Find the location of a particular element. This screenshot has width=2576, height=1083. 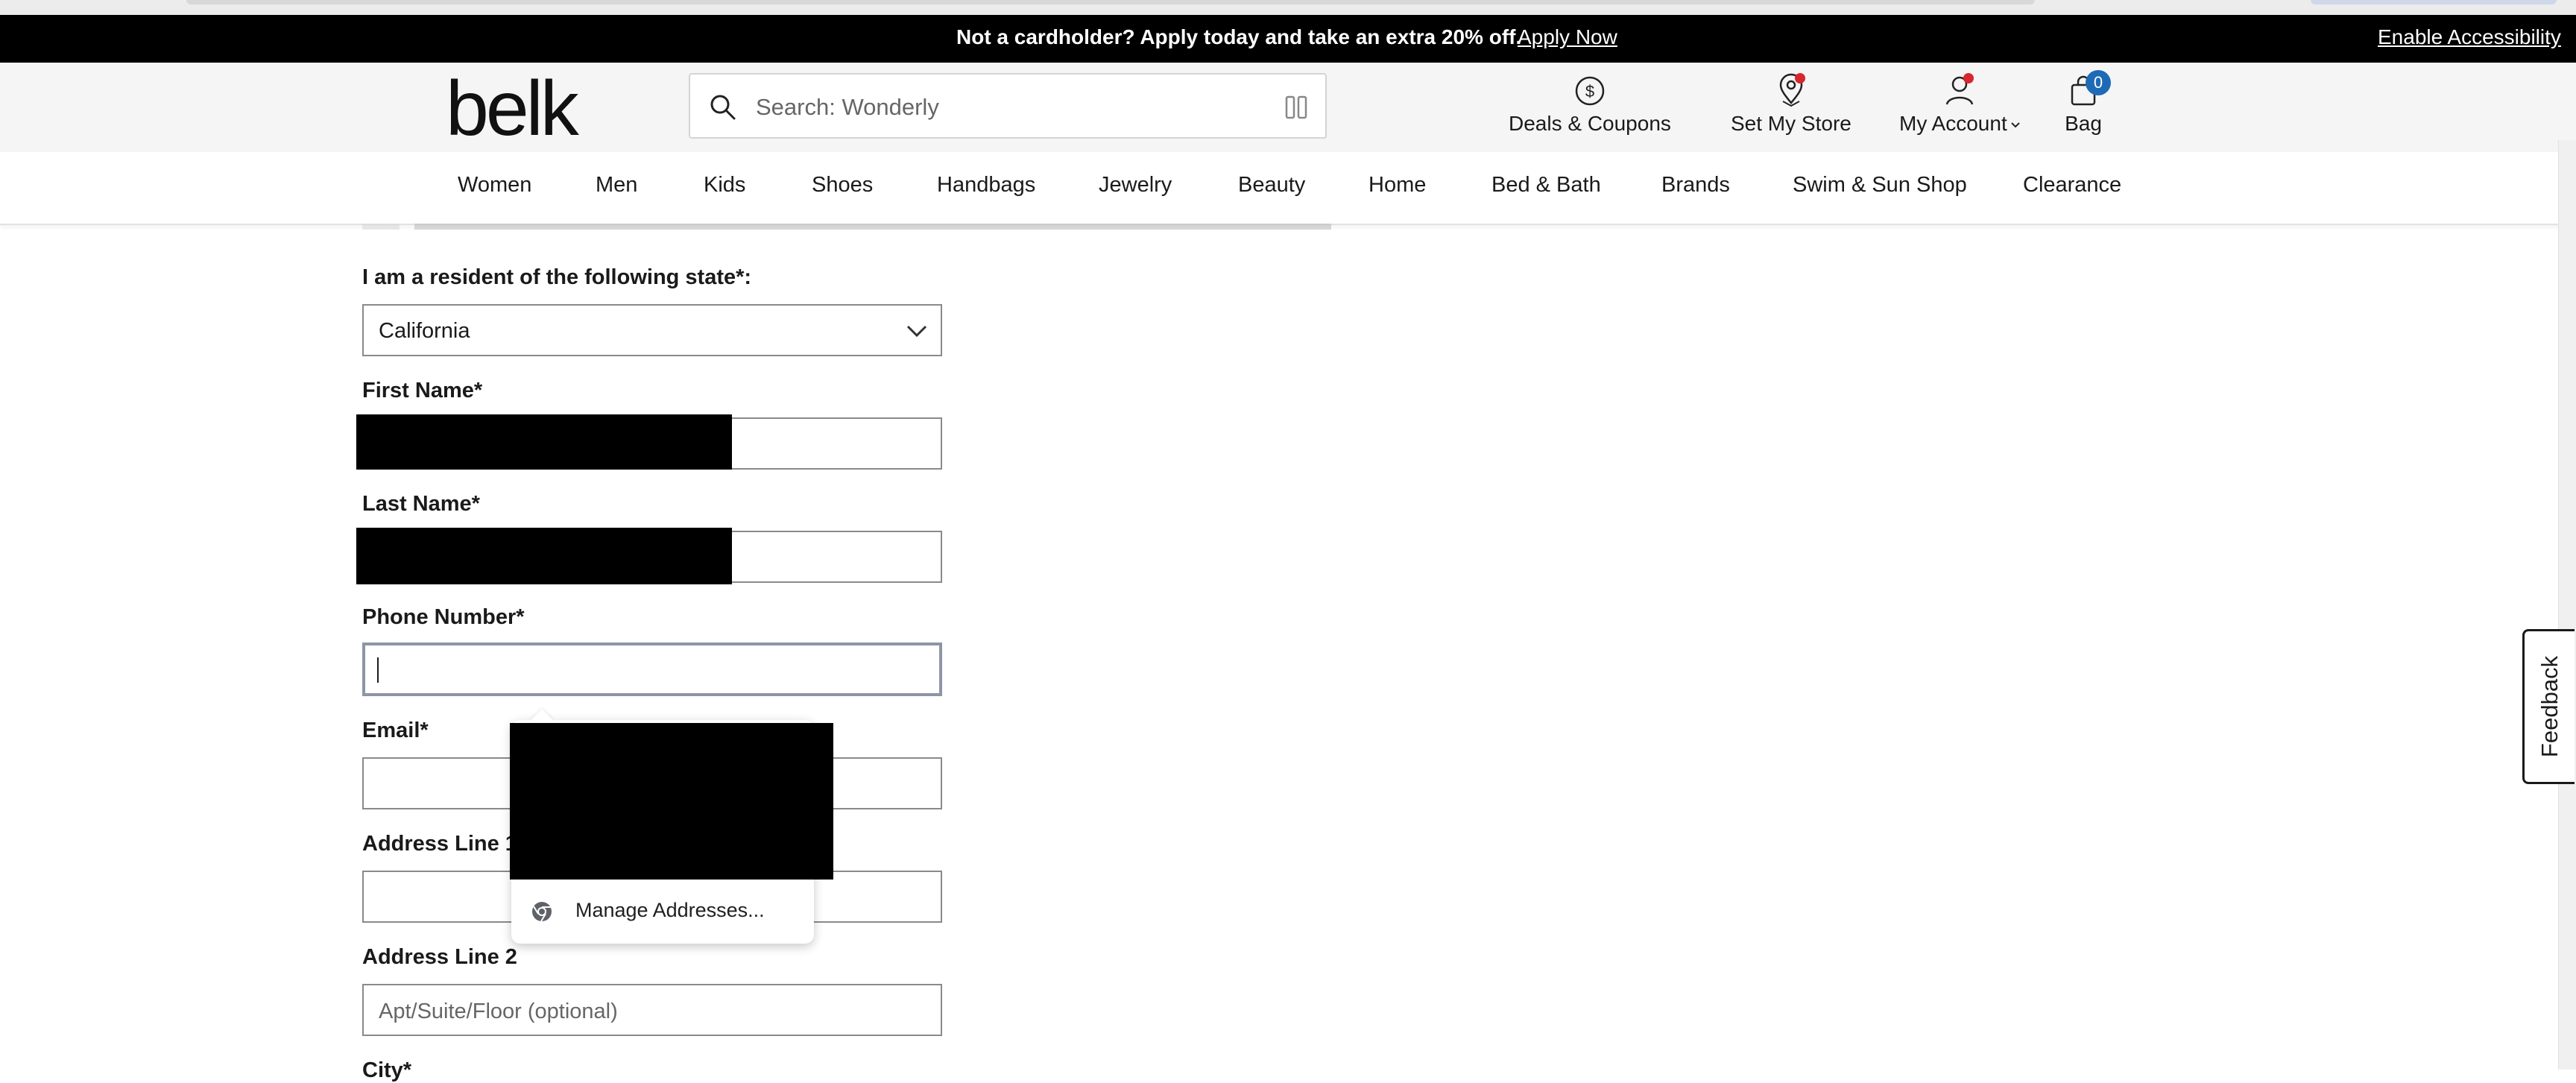

feedback-label: Feedback is located at coordinates (2549, 706).